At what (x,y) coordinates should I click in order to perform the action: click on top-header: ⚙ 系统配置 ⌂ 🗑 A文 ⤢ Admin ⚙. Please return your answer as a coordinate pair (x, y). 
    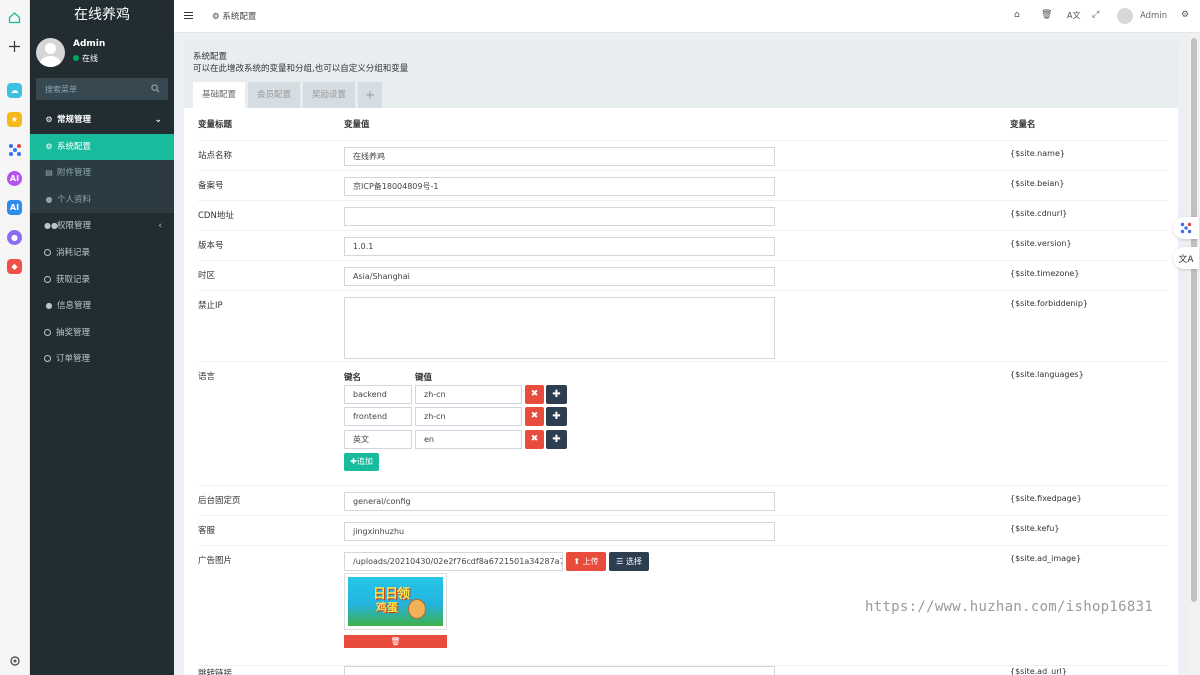
    Looking at the image, I should click on (687, 16).